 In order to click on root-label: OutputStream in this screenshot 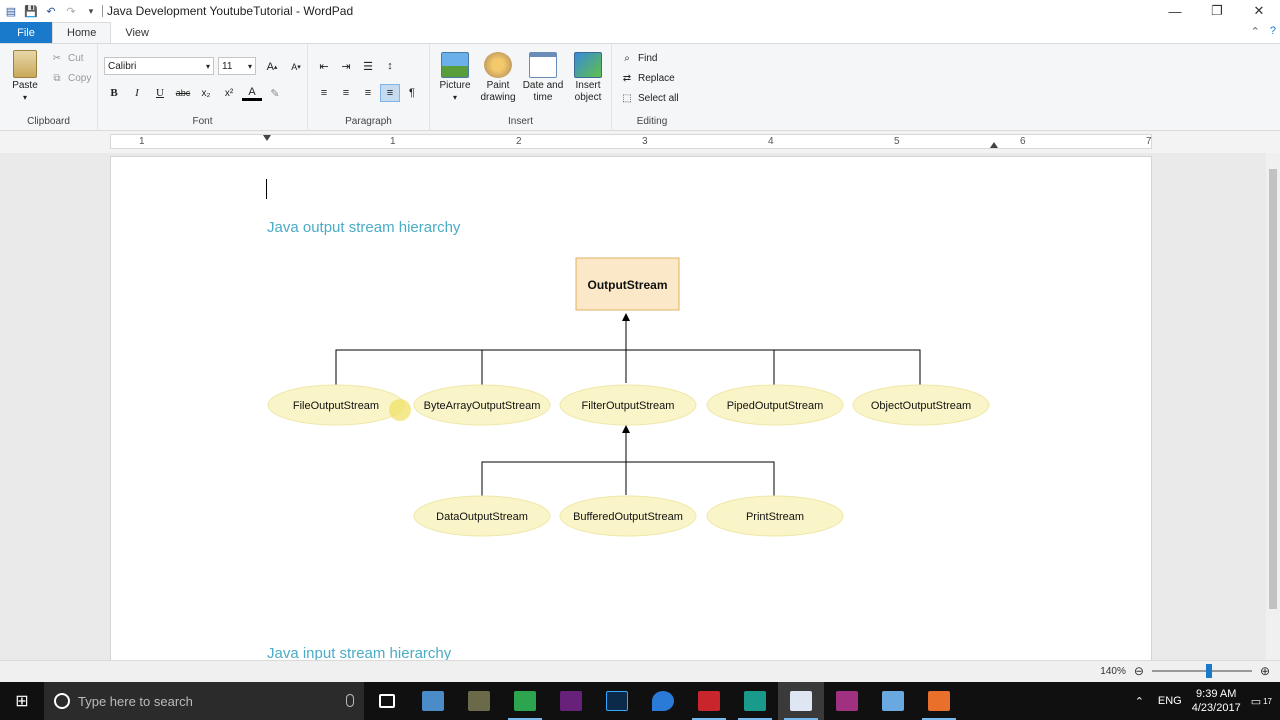, I will do `click(627, 285)`.